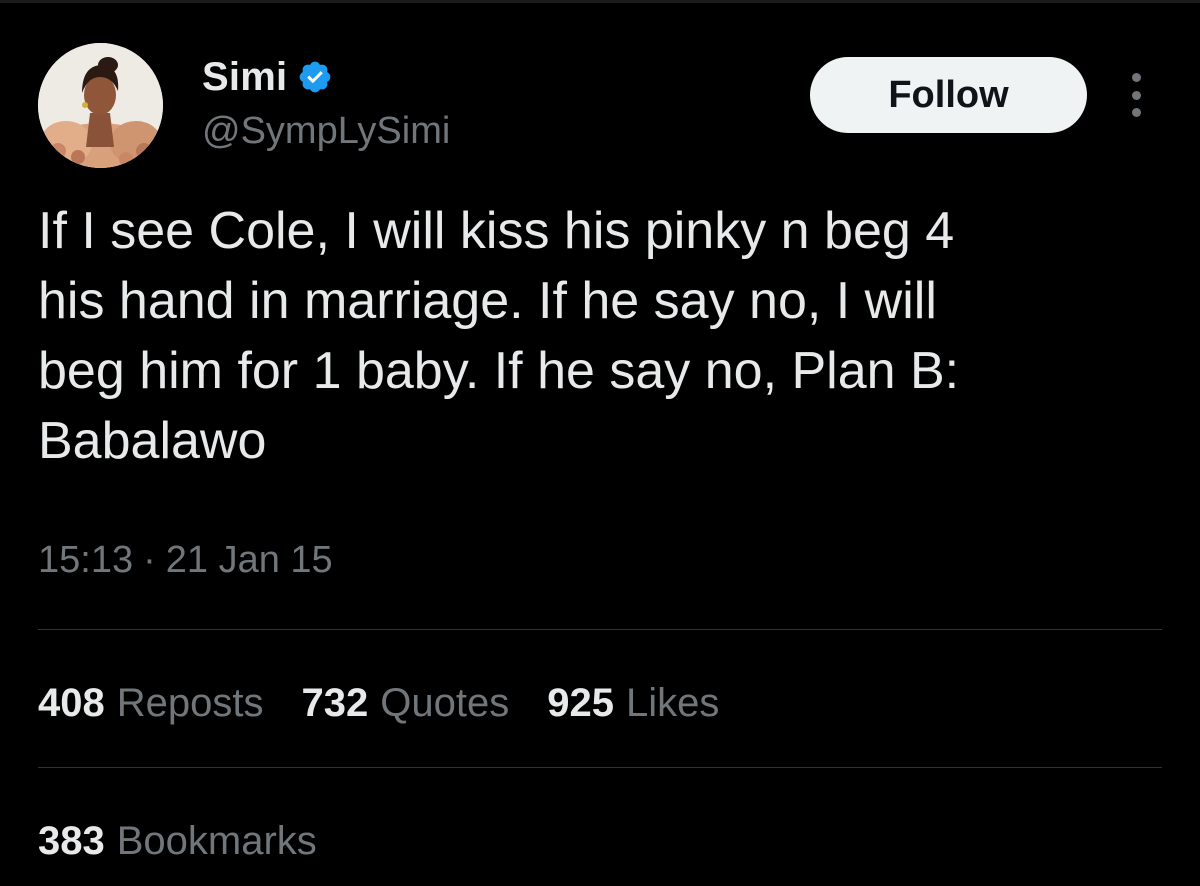 The width and height of the screenshot is (1200, 886). I want to click on author-handle: @SympLySimi, so click(326, 131).